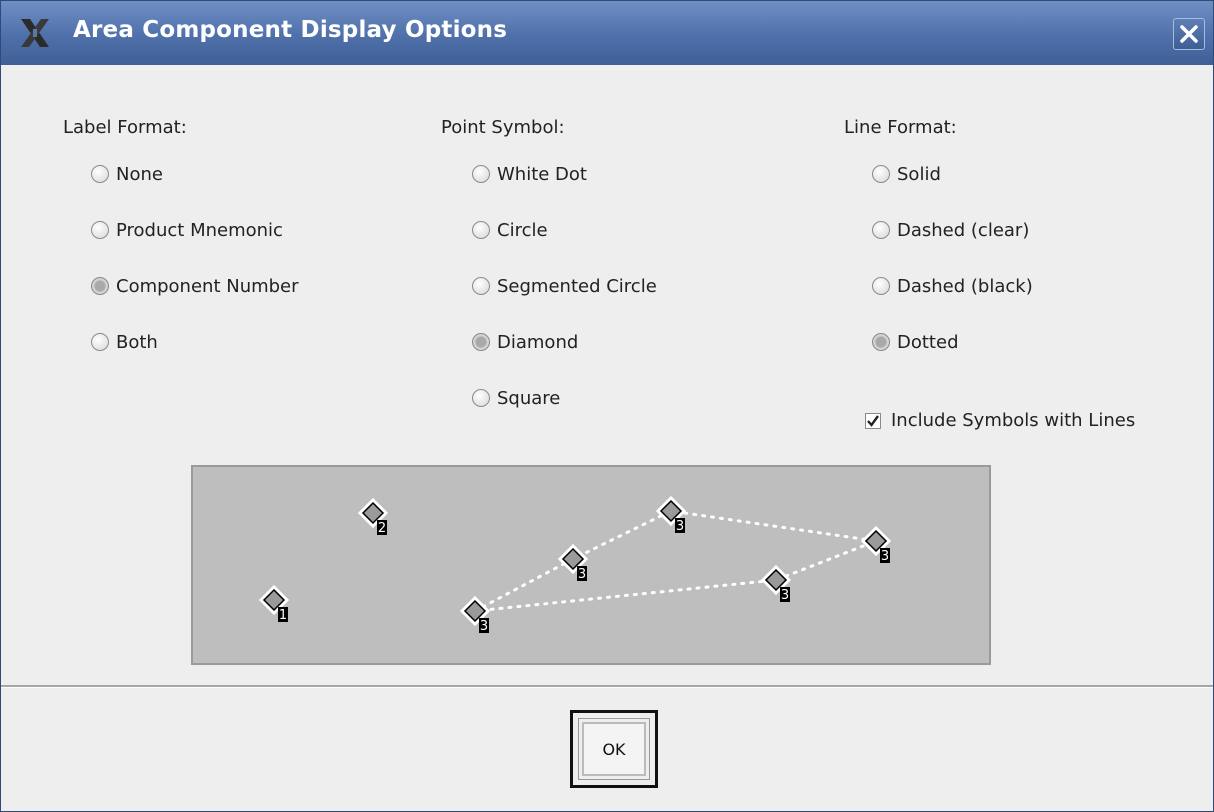 The height and width of the screenshot is (812, 1214). Describe the element at coordinates (137, 342) in the screenshot. I see `radio-label: Both` at that location.